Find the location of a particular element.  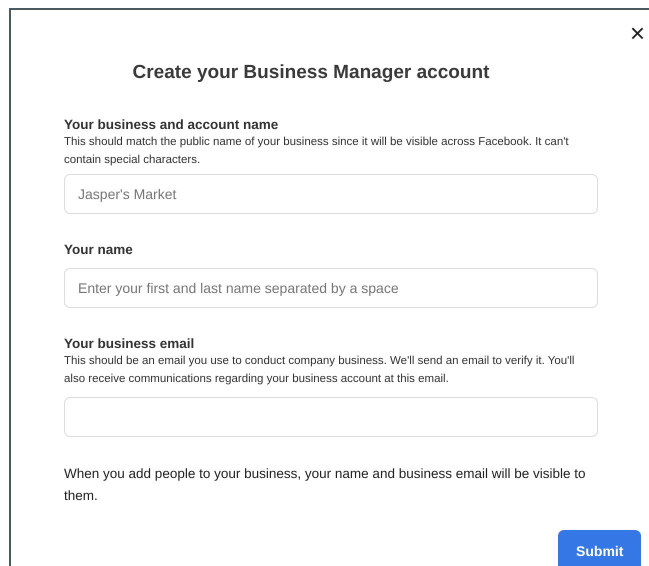

input-field: Jasper's Market is located at coordinates (331, 194).